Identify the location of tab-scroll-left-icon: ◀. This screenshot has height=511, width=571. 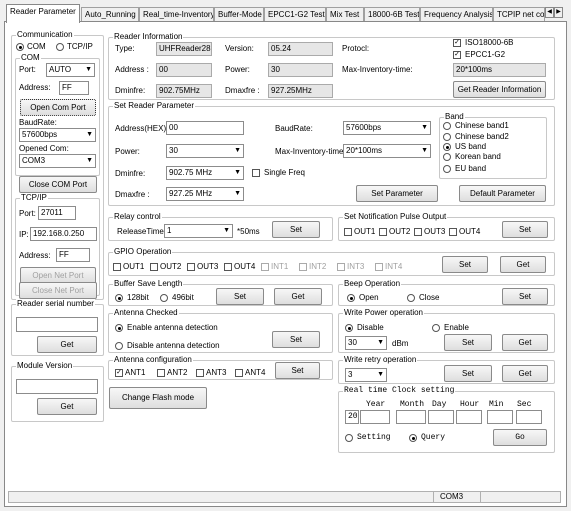
(549, 12).